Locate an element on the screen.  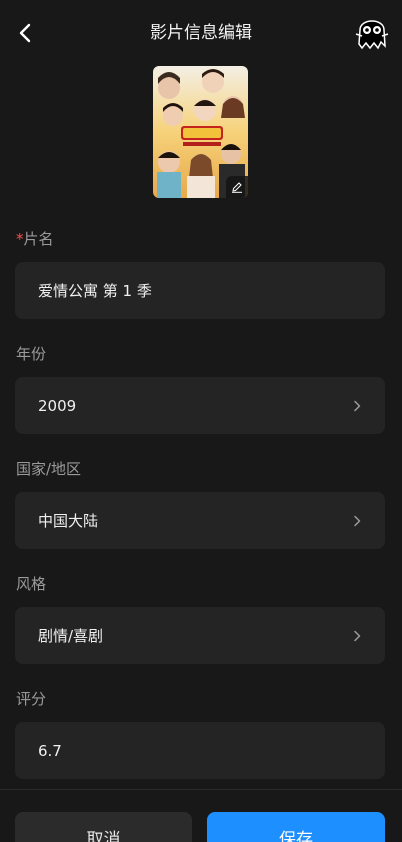
pencil-icon is located at coordinates (237, 187).